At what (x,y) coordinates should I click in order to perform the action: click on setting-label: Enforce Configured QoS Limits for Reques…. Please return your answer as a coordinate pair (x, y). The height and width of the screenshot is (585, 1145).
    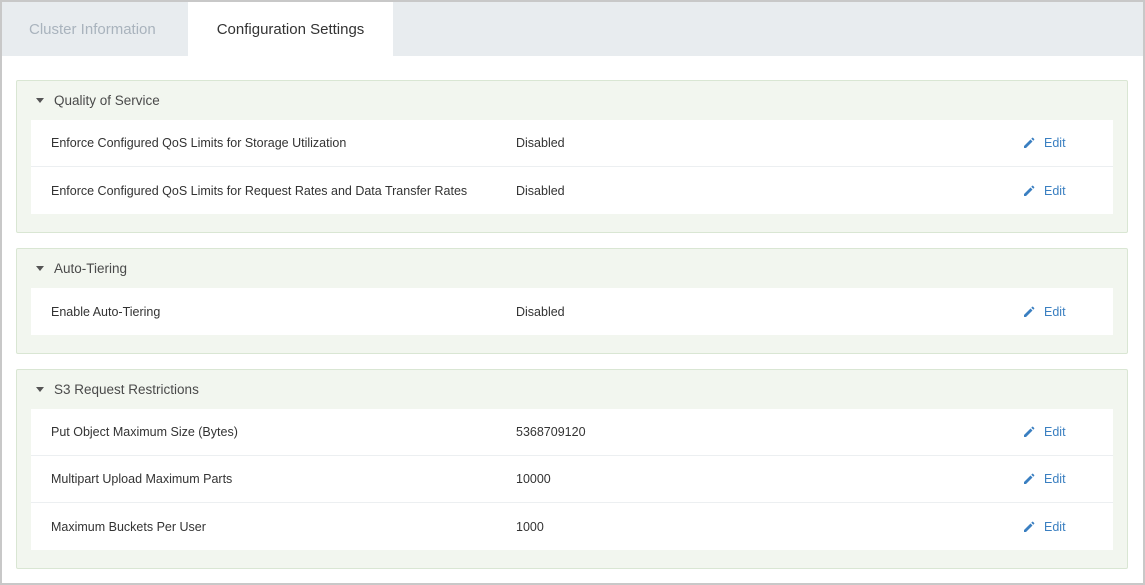
    Looking at the image, I should click on (259, 190).